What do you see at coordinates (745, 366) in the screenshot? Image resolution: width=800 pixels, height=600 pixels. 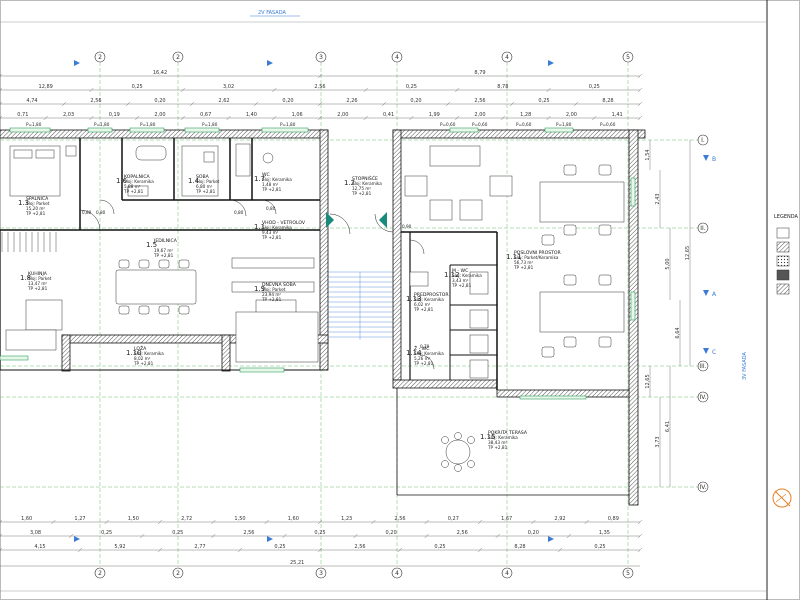 I see `right-facade-label: 3V FASADA` at bounding box center [745, 366].